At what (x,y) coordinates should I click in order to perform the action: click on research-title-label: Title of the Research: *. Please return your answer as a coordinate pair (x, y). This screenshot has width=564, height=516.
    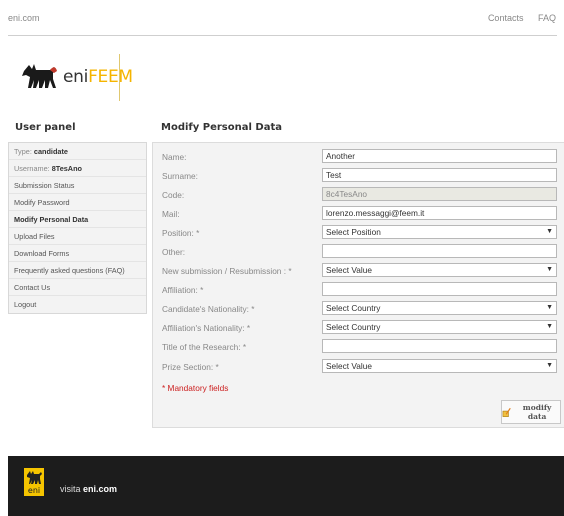
    Looking at the image, I should click on (204, 347).